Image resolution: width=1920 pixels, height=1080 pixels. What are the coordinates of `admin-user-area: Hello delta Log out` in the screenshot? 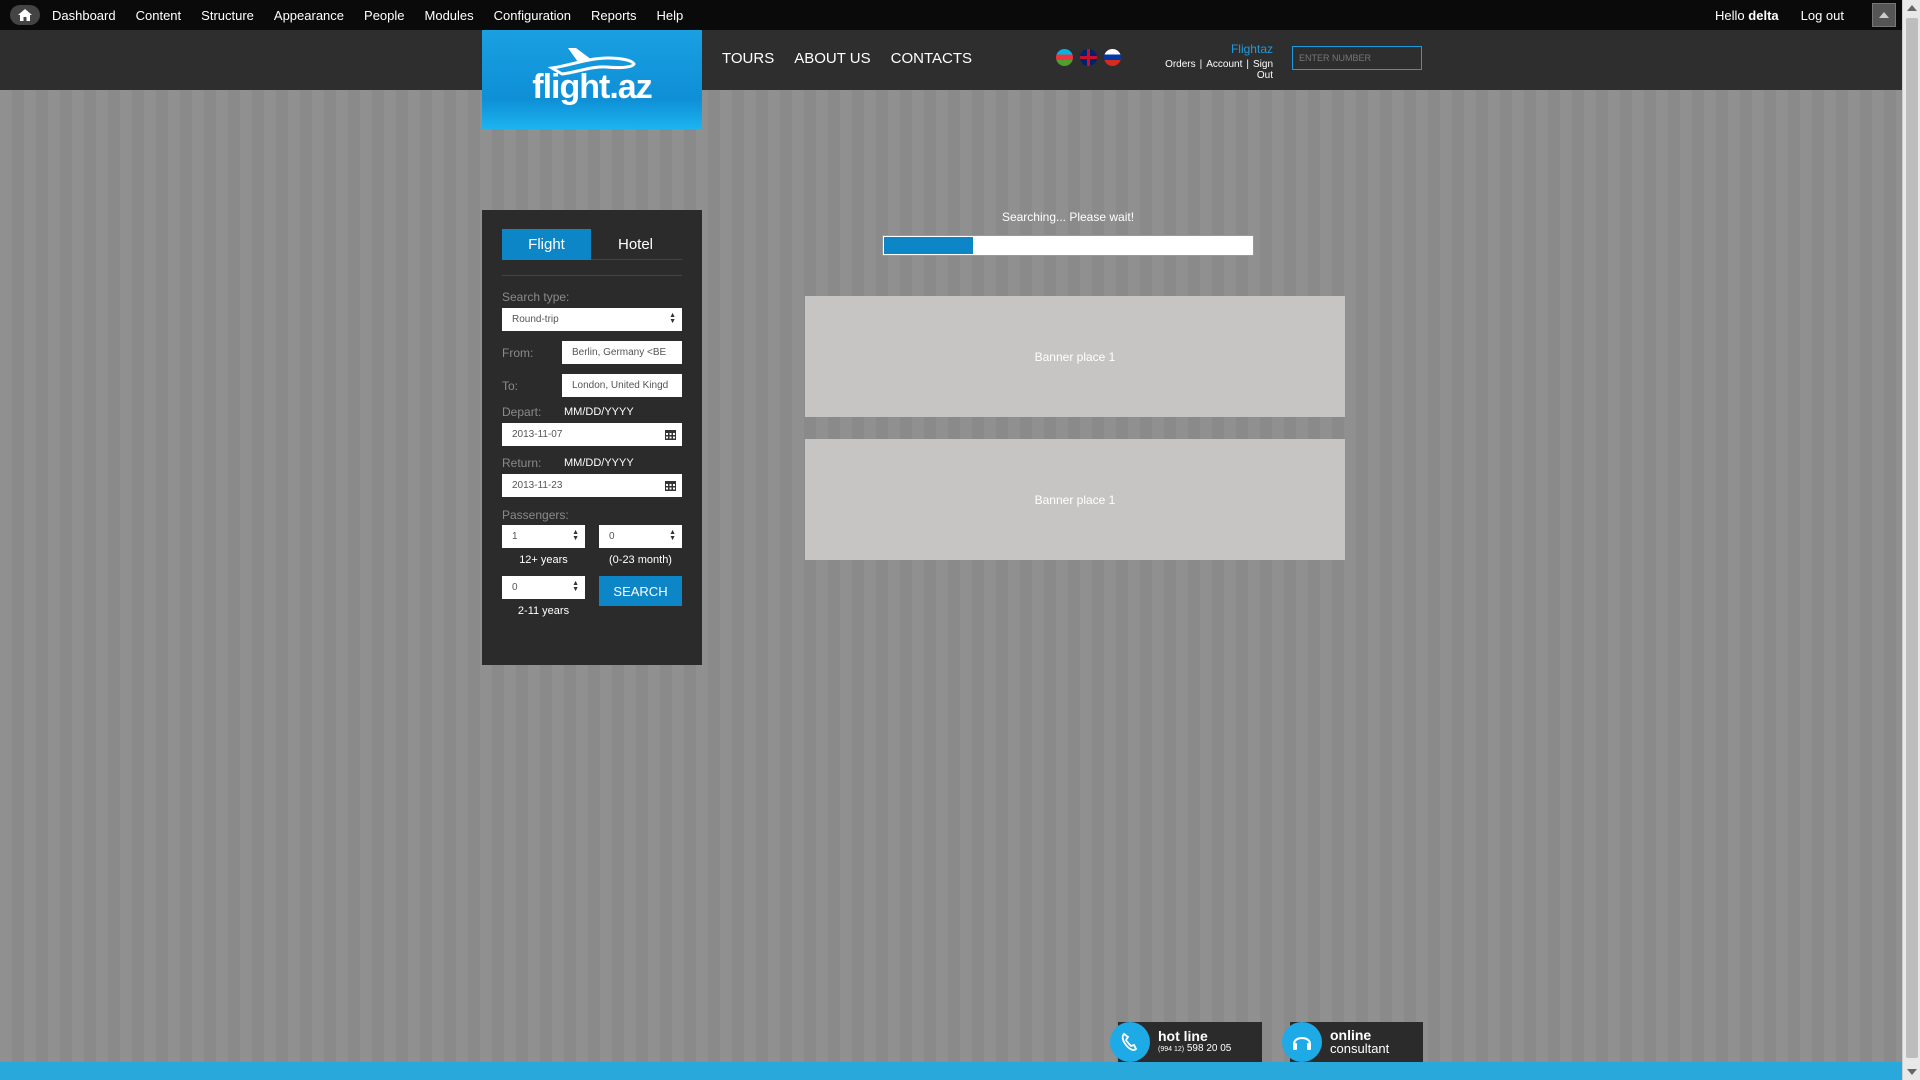 It's located at (1805, 15).